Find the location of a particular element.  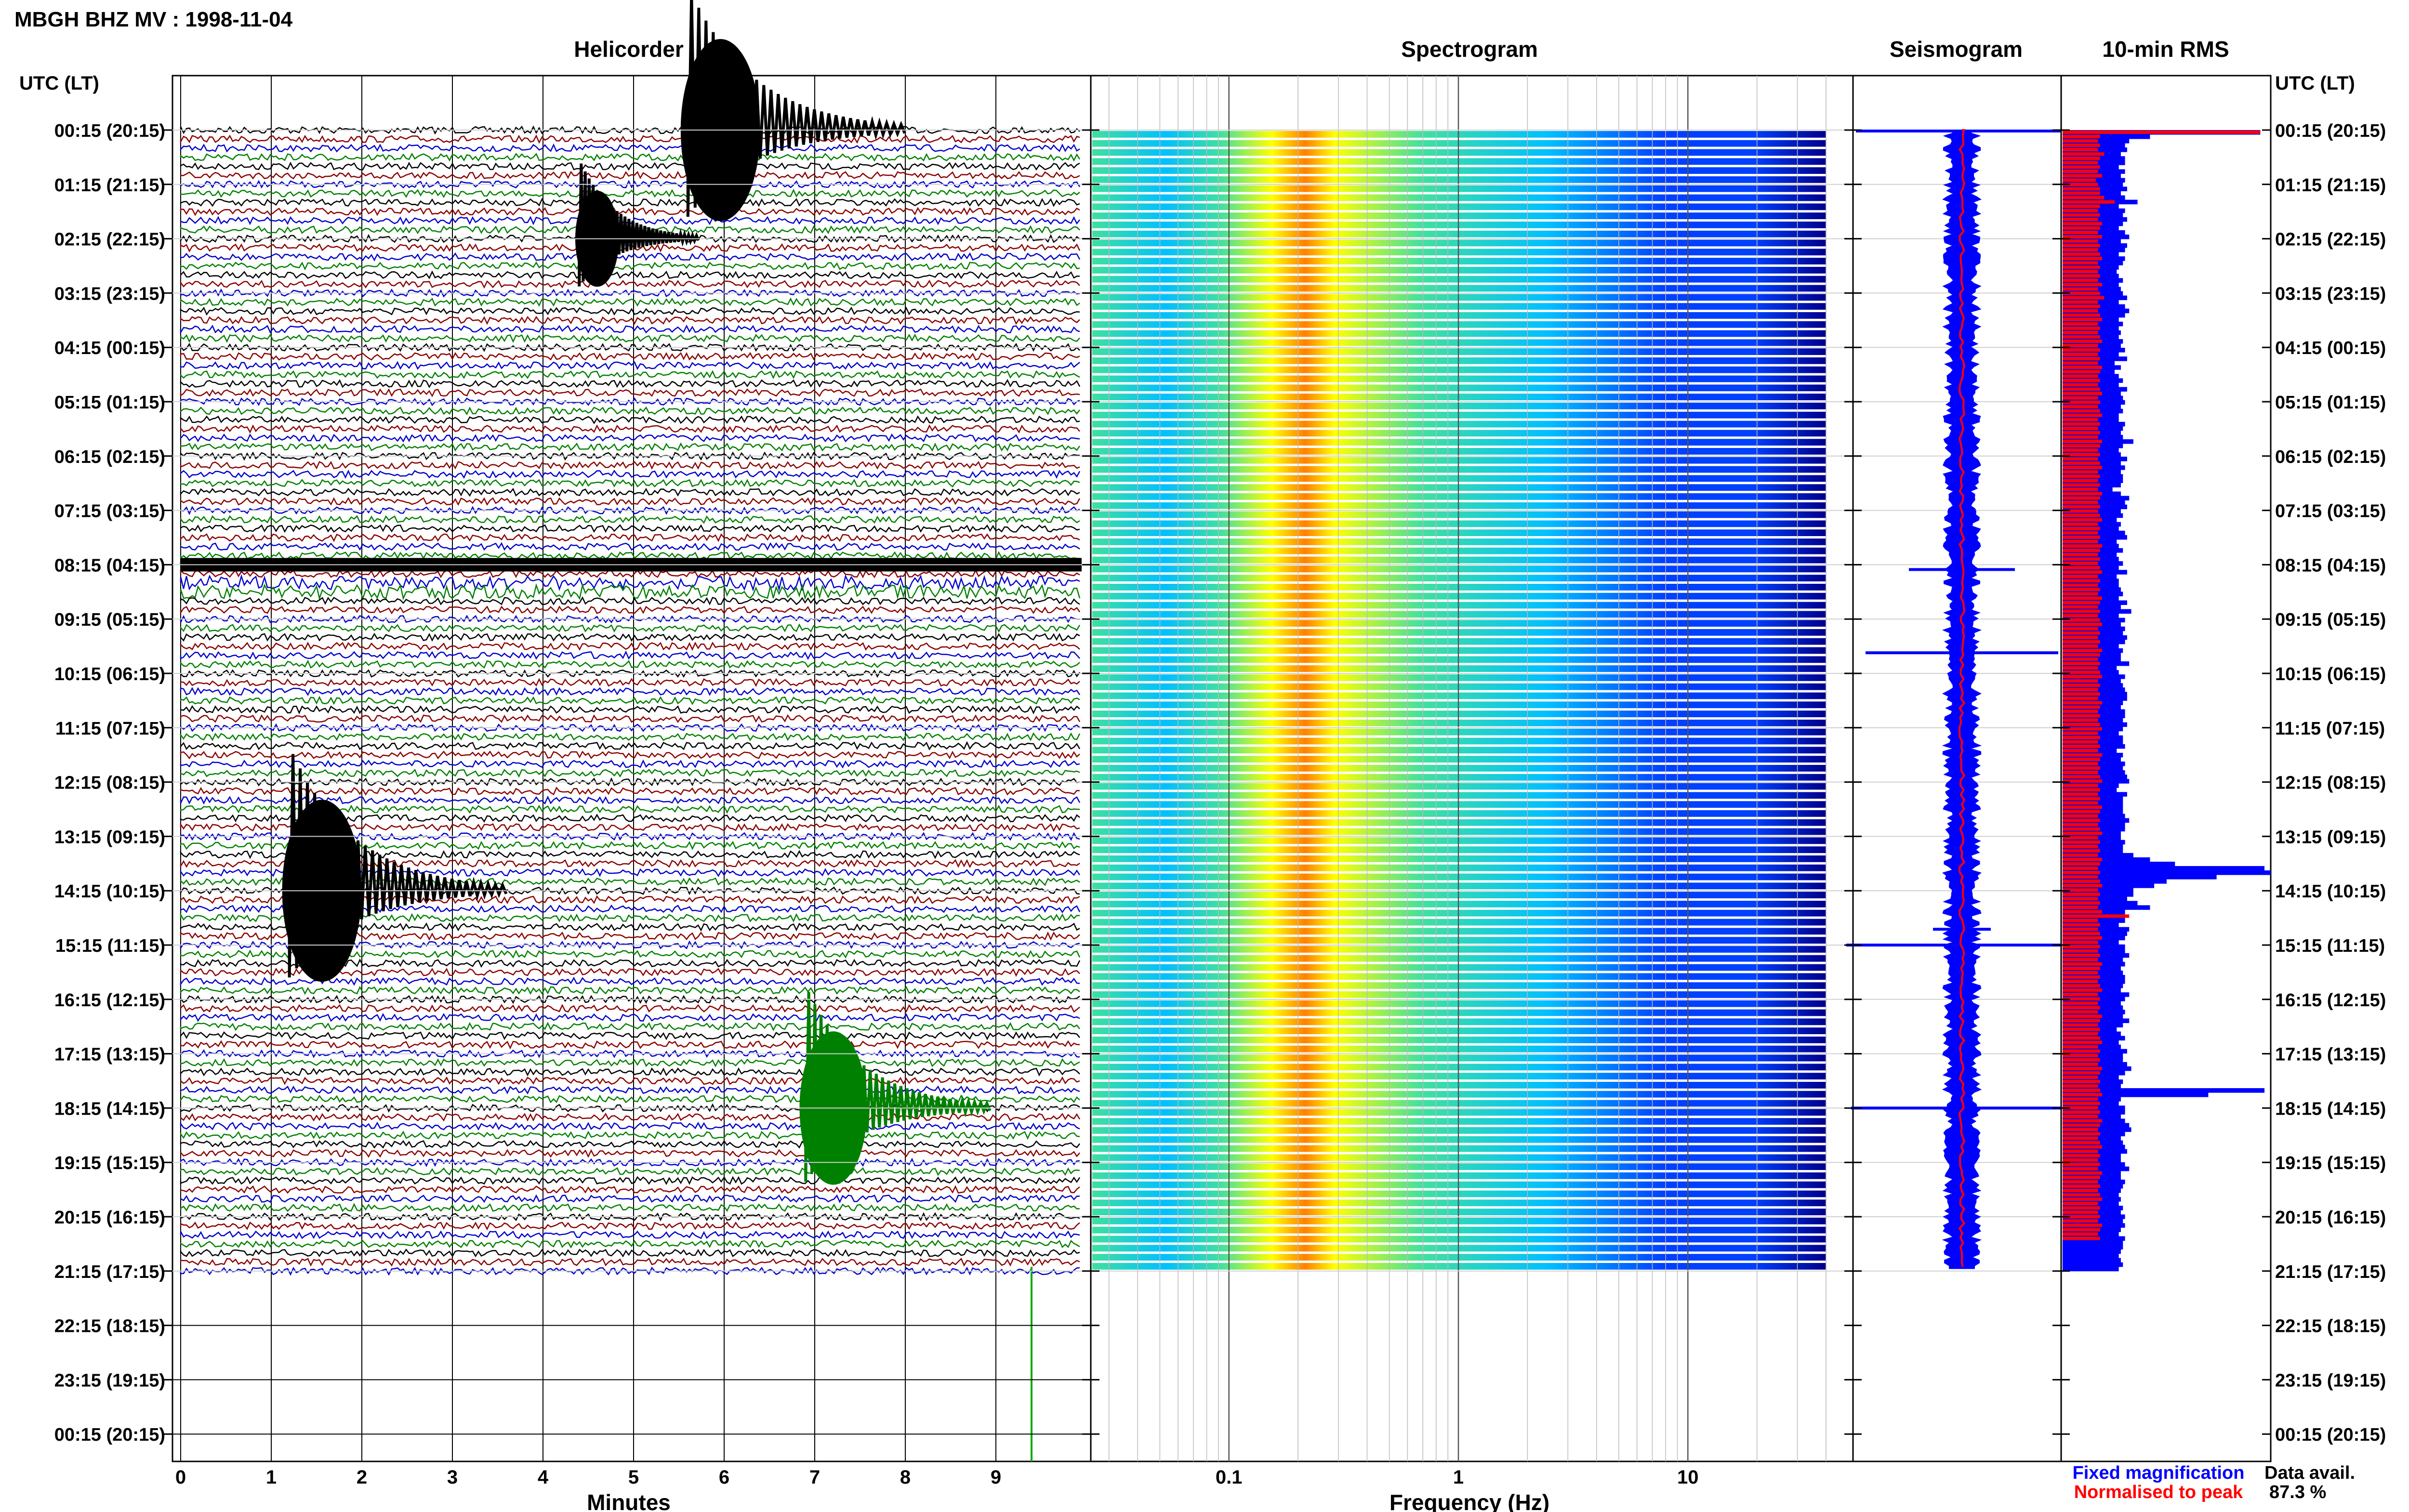

helicorder-x-tick: 6 is located at coordinates (724, 1477).